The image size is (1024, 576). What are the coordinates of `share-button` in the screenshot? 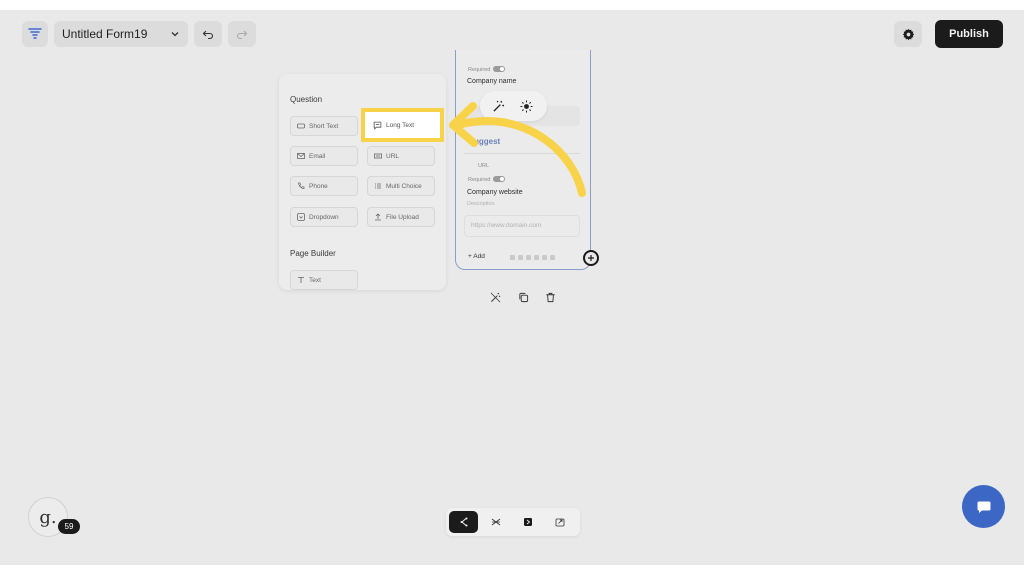 It's located at (559, 522).